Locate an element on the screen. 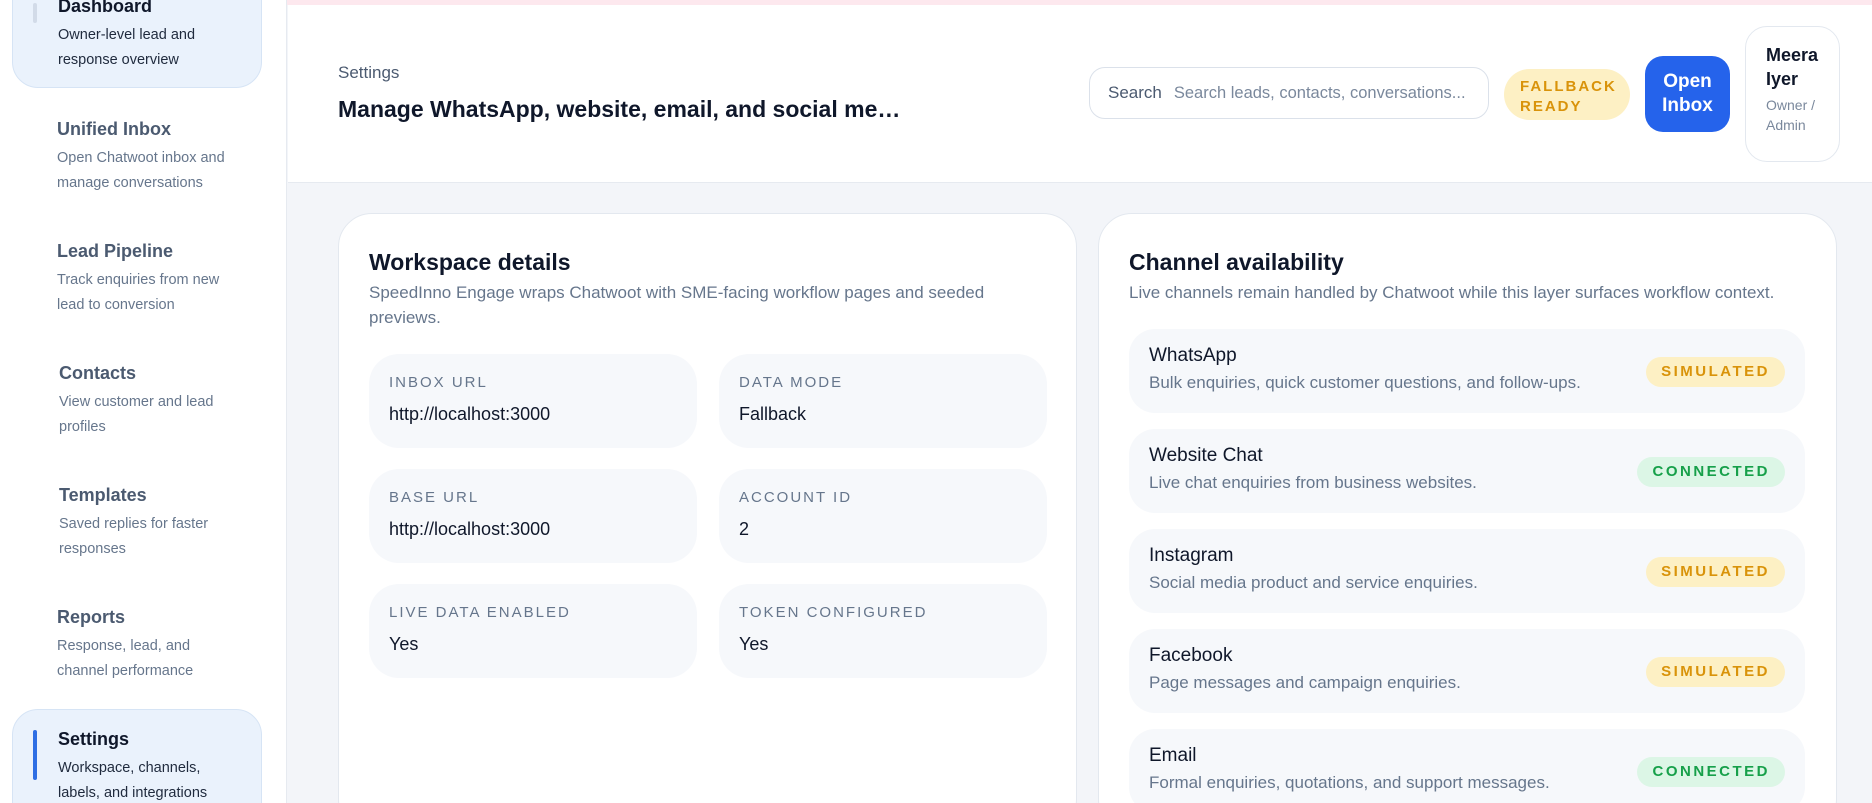  search-label: Search is located at coordinates (1135, 92).